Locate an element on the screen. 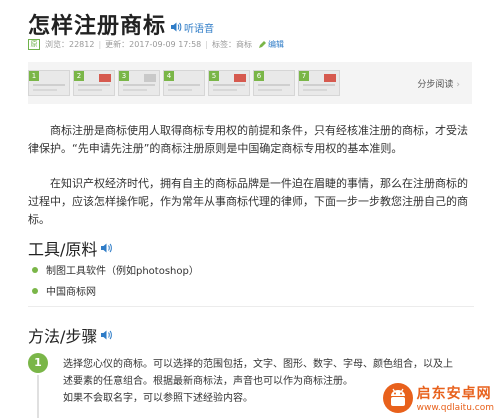 The height and width of the screenshot is (418, 500). article-header: 怎样注册商标 听语音 is located at coordinates (121, 24).